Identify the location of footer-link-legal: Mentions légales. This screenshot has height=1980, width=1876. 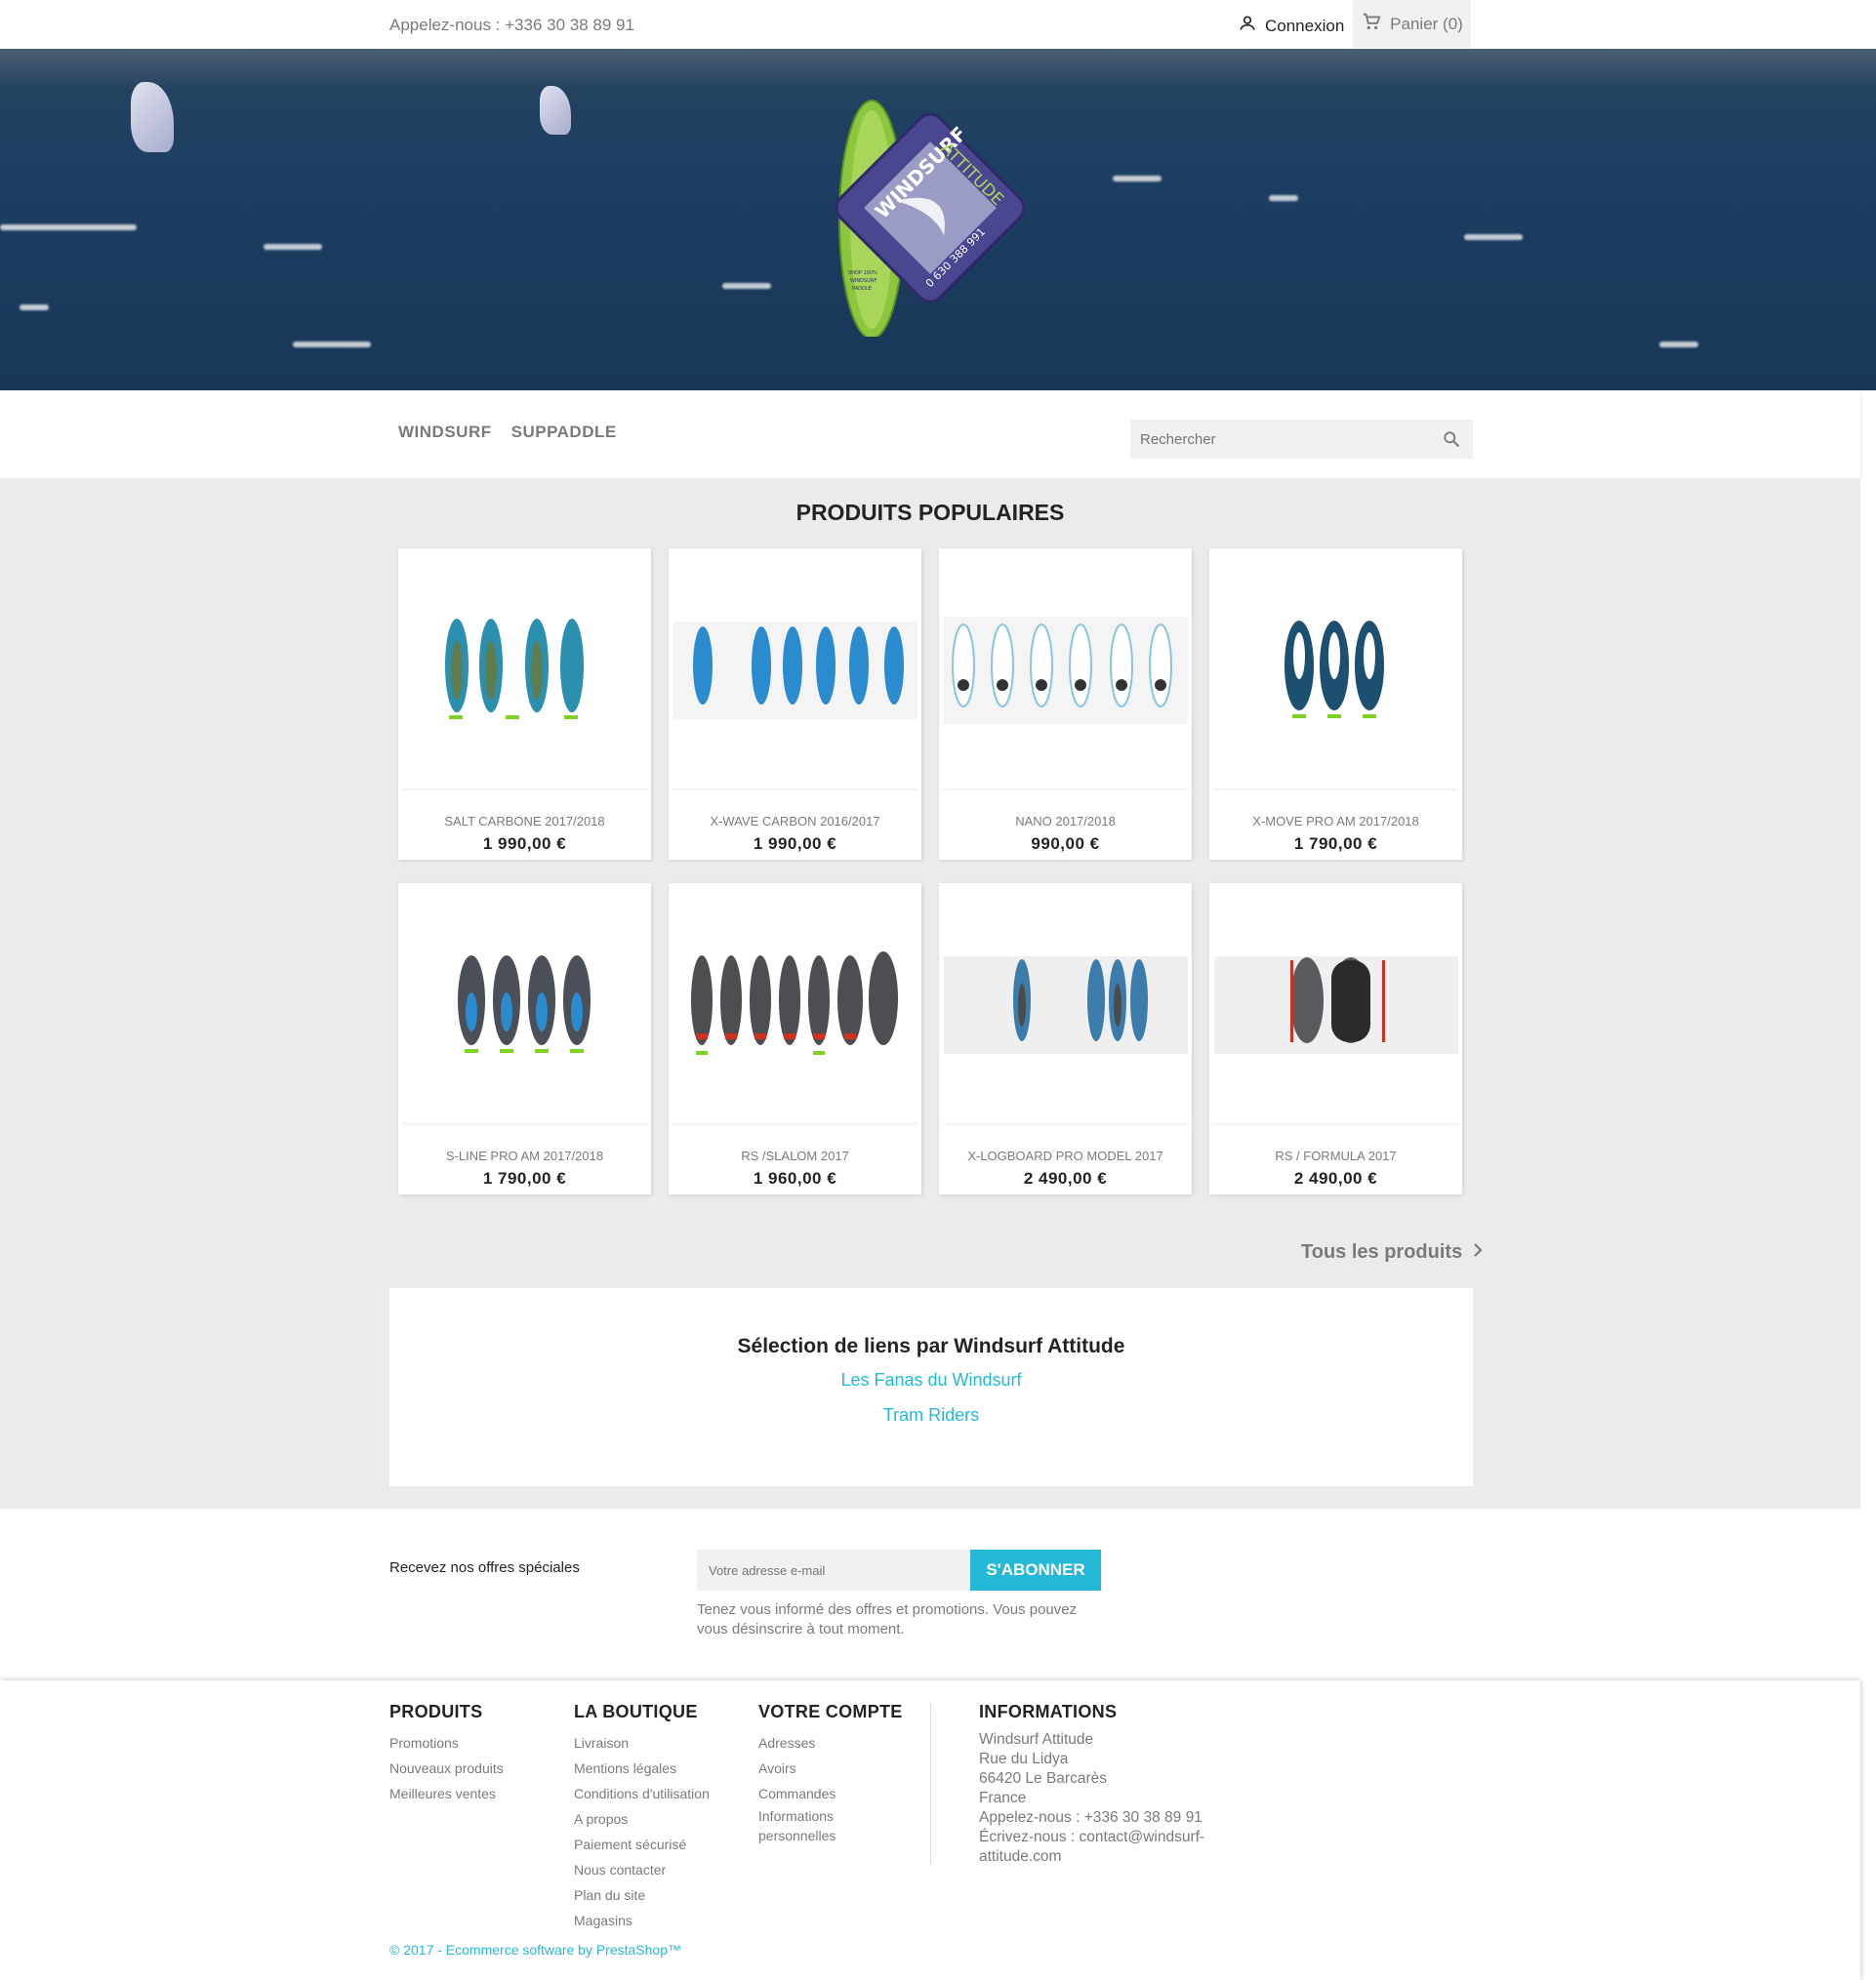
(642, 1768).